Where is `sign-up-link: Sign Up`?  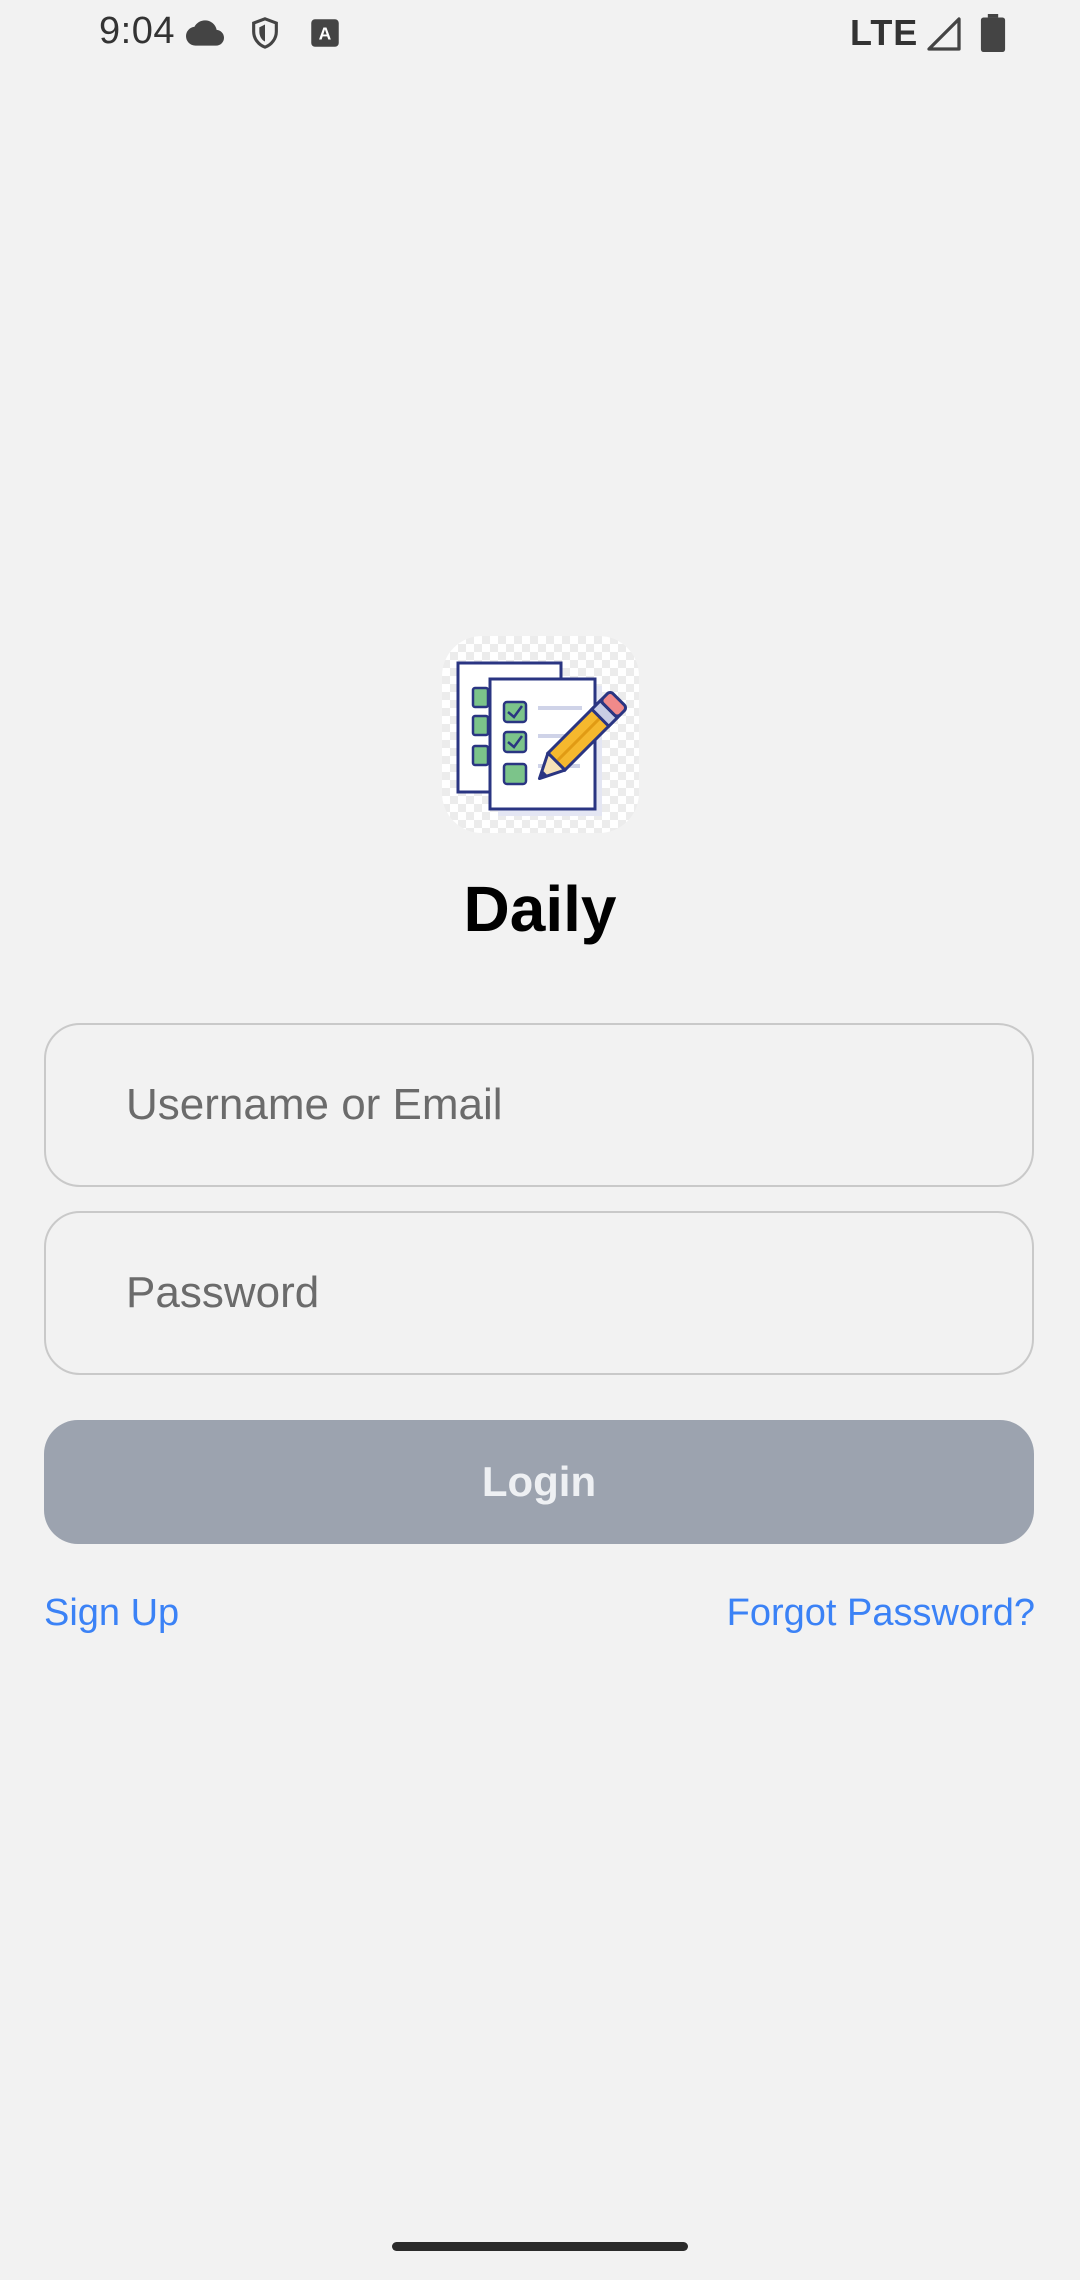
sign-up-link: Sign Up is located at coordinates (111, 1613).